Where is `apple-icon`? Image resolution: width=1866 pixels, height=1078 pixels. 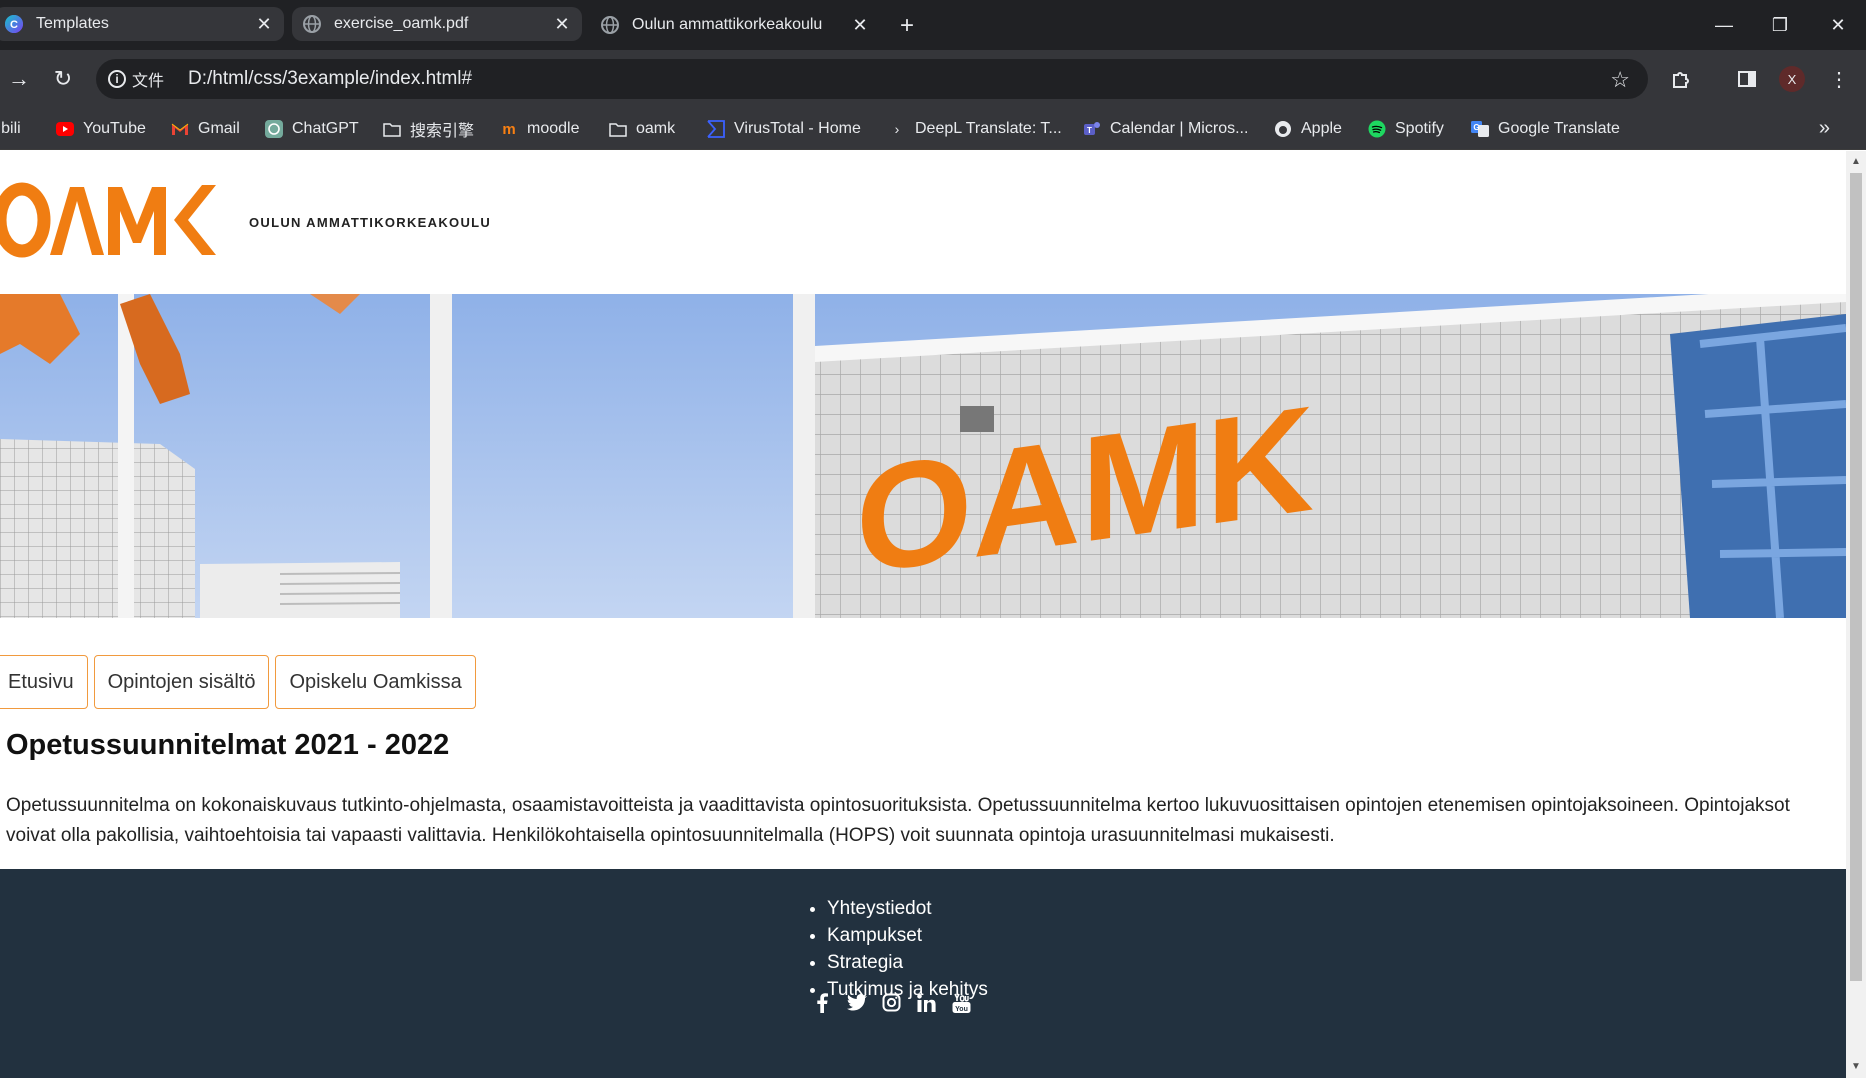 apple-icon is located at coordinates (1283, 129).